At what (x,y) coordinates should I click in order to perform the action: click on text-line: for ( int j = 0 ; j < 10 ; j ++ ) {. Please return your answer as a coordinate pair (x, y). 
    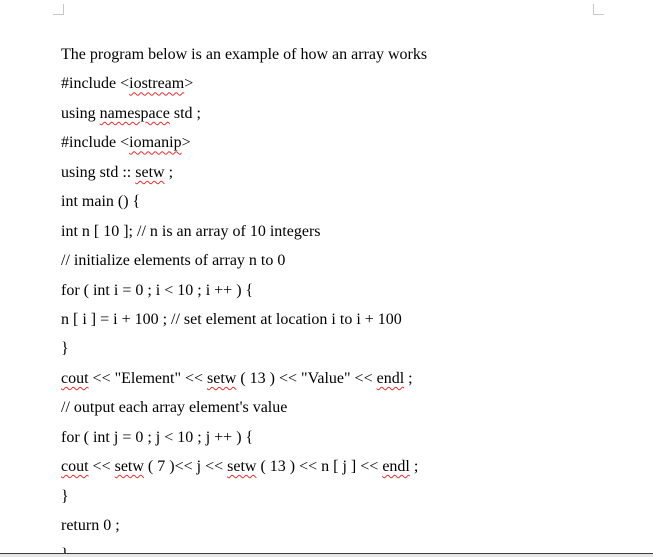
    Looking at the image, I should click on (244, 437).